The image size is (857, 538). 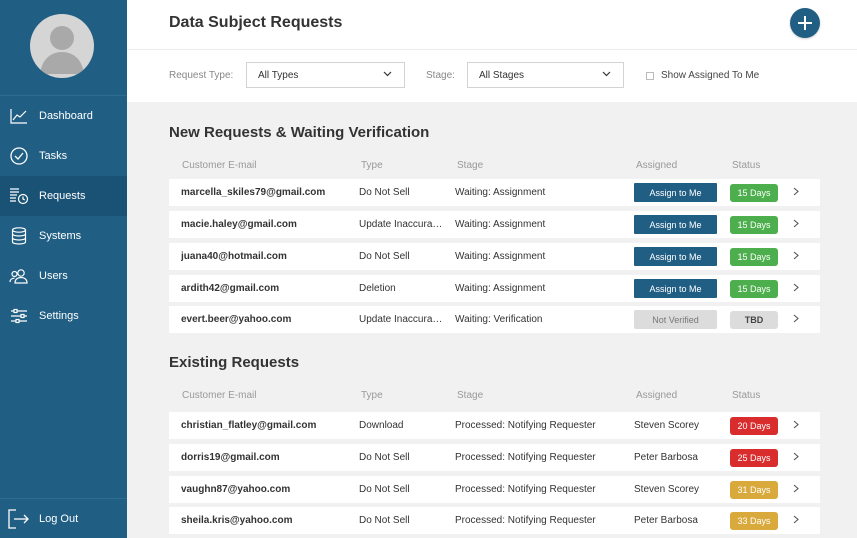 What do you see at coordinates (60, 236) in the screenshot?
I see `sidebar-item-label: Systems` at bounding box center [60, 236].